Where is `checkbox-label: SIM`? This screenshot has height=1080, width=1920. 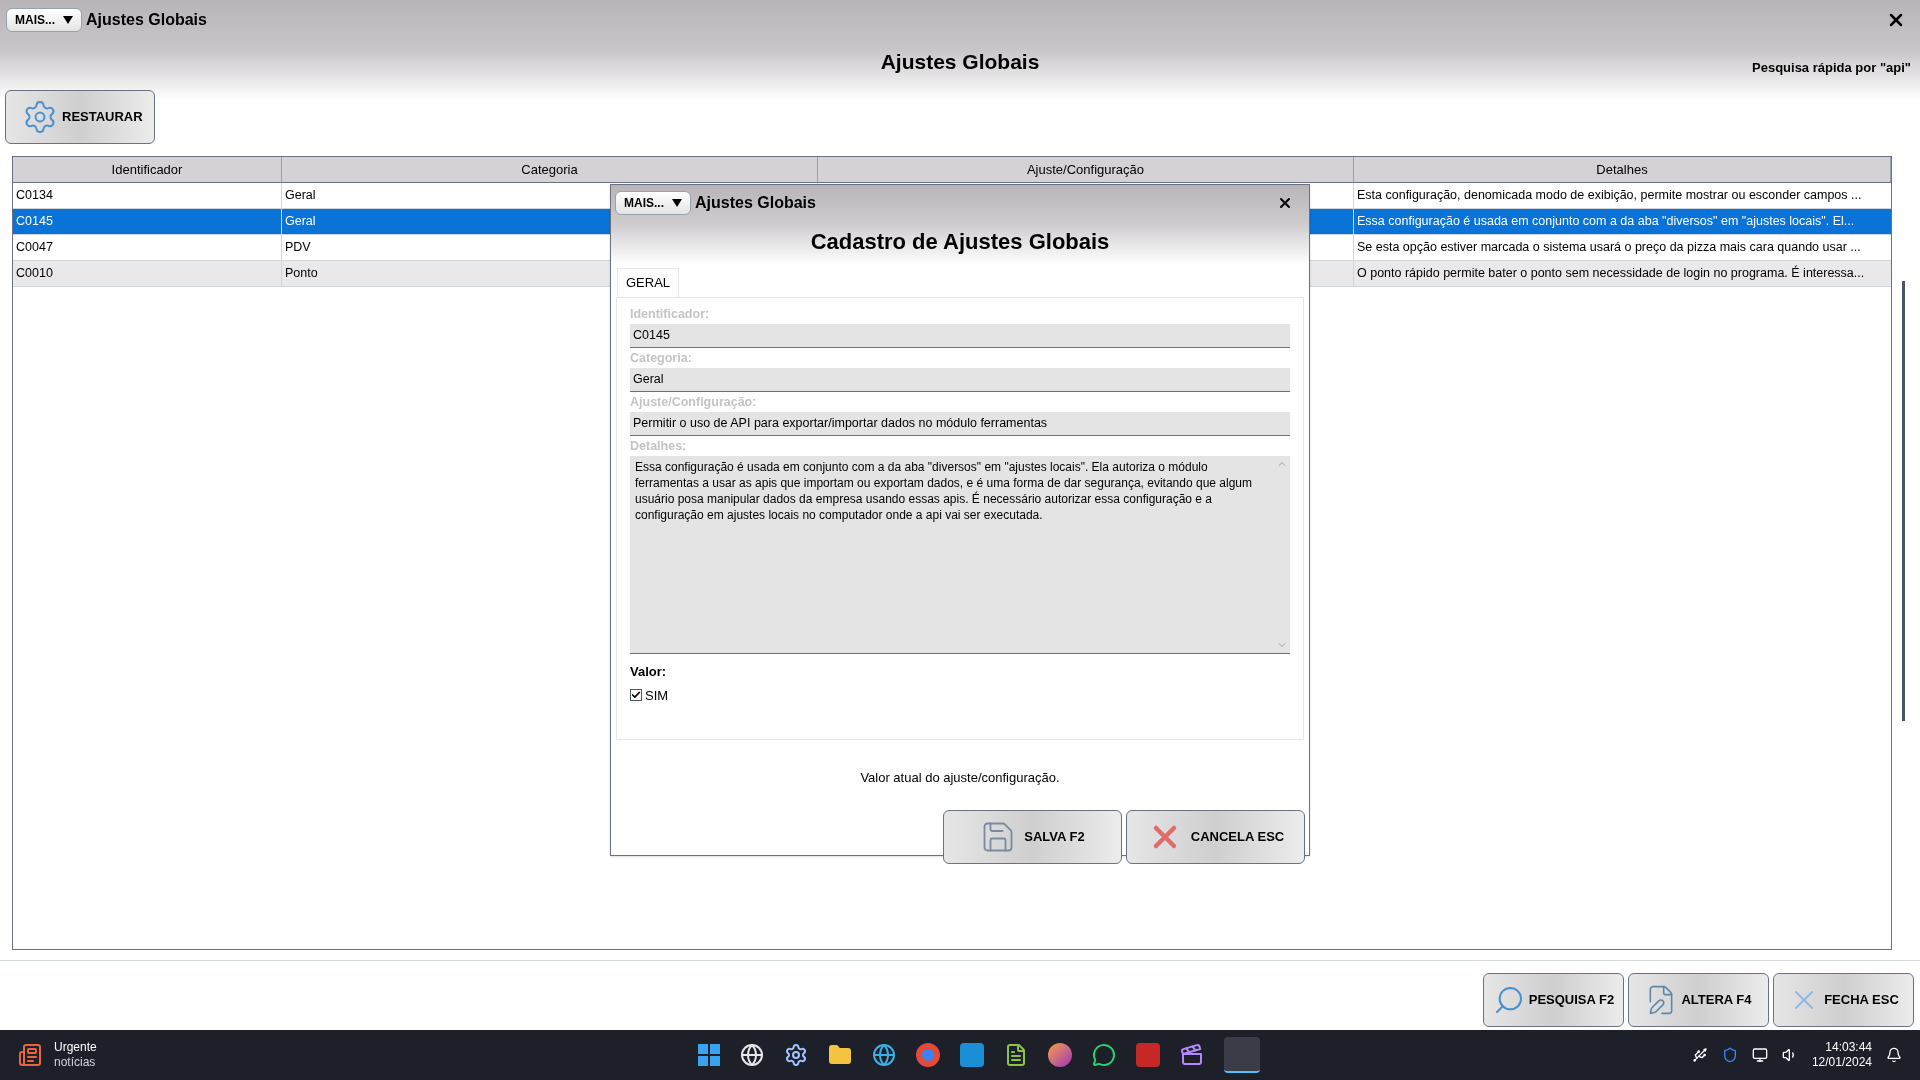
checkbox-label: SIM is located at coordinates (657, 695).